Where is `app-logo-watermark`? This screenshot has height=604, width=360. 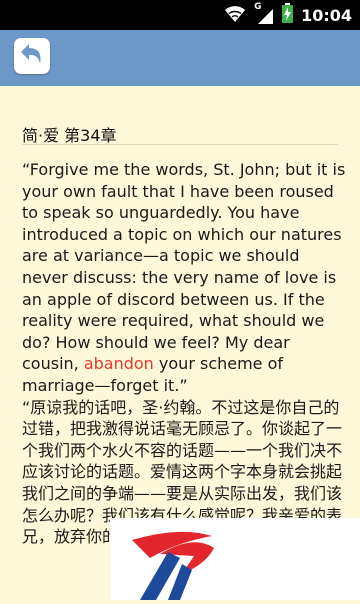 app-logo-watermark is located at coordinates (235, 559).